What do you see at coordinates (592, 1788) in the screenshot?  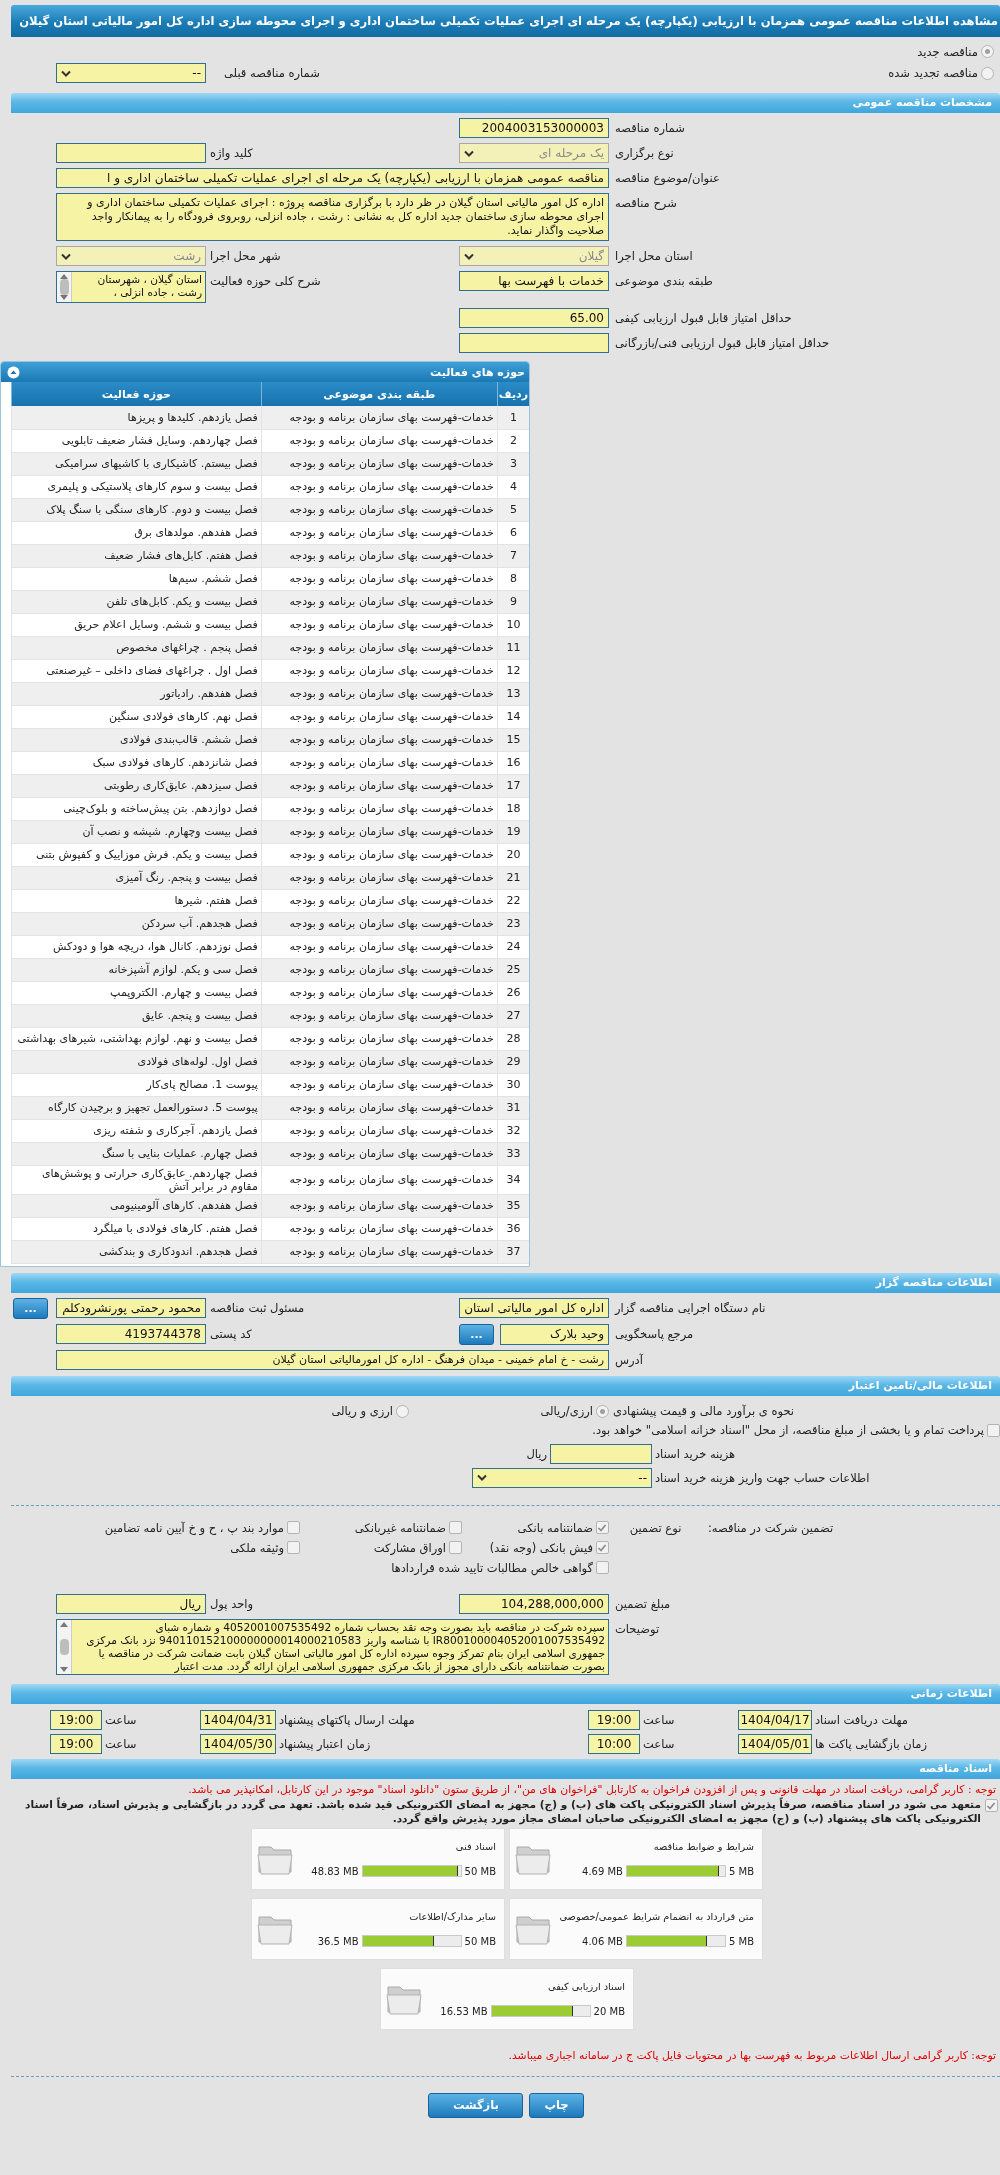 I see `notice-text: توجه : کاربر گرامی، دریافت اسناد در مهلت قانونی و پس از افزودن فراخوان به کارتابل "فراخوان های من"، از طریق ستون "دانلود اسناد" موجود در این کارتابل، امکانپذیر می باشد.` at bounding box center [592, 1788].